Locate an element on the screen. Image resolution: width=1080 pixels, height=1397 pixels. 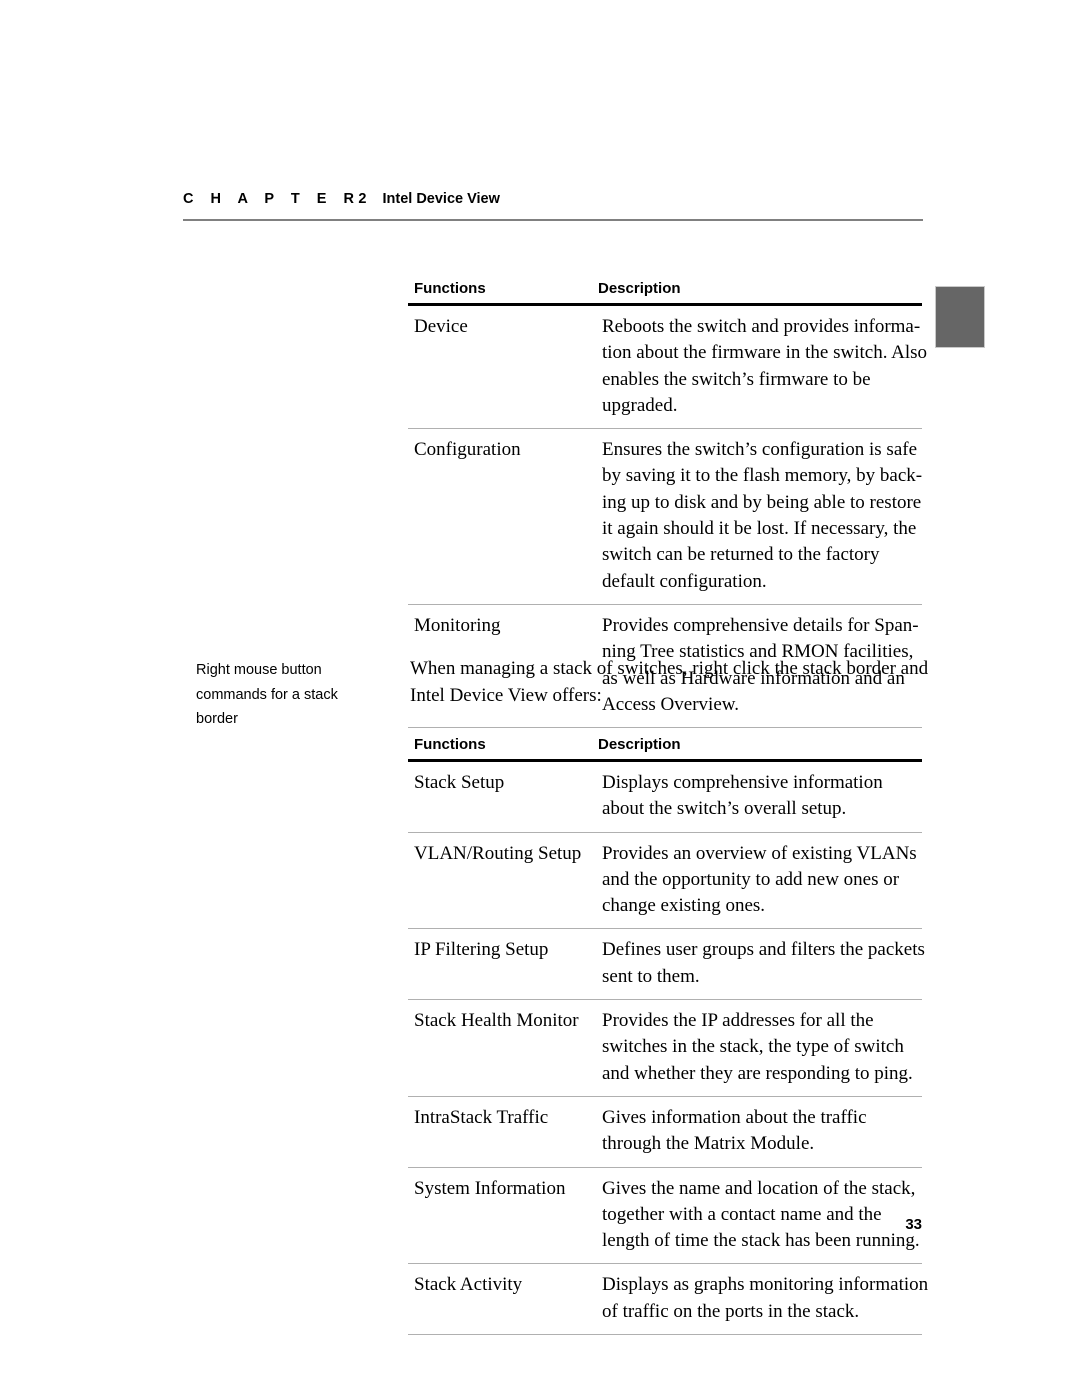
cell-description-line: Provides comprehensive details for Span- is located at coordinates (760, 625).